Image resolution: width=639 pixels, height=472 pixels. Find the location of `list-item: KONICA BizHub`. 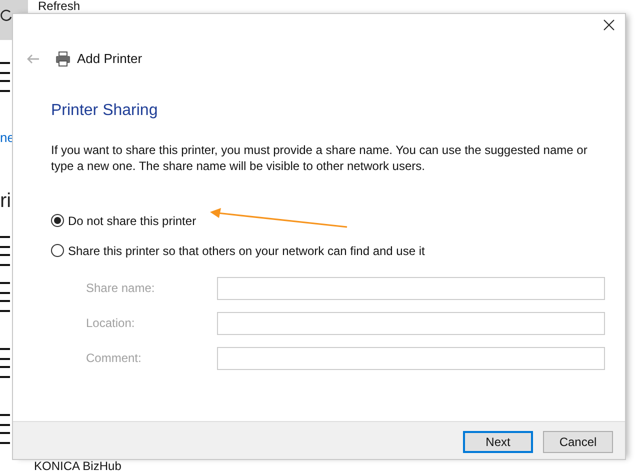

list-item: KONICA BizHub is located at coordinates (78, 466).